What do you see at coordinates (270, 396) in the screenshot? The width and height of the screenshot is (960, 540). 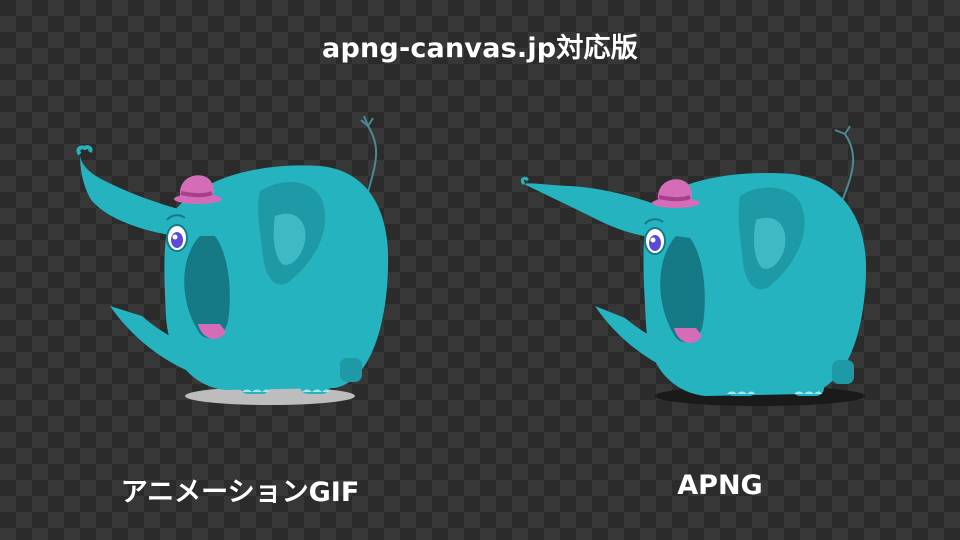 I see `elephant-shadow` at bounding box center [270, 396].